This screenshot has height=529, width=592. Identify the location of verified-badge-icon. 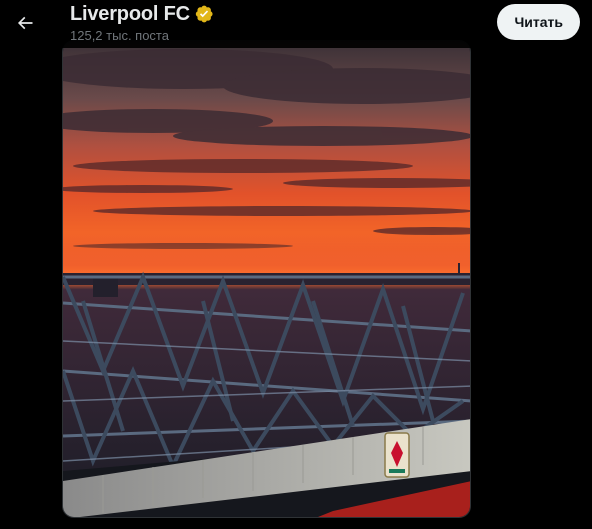
(204, 14).